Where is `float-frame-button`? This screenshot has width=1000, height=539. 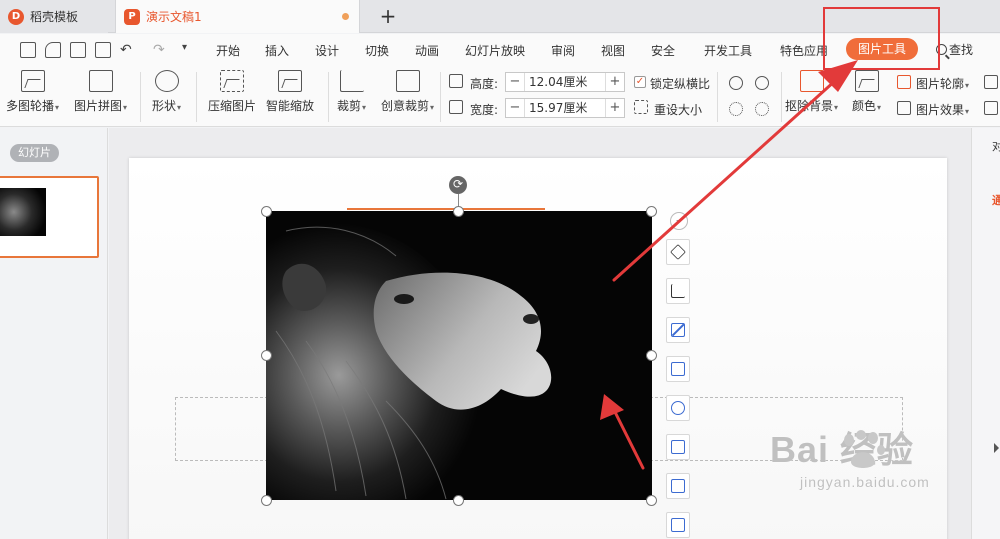
float-frame-button is located at coordinates (678, 447).